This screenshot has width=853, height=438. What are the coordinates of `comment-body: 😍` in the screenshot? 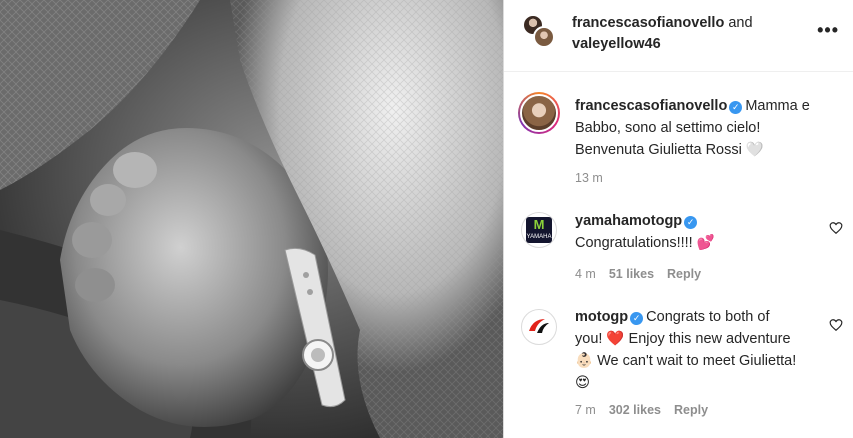 It's located at (583, 383).